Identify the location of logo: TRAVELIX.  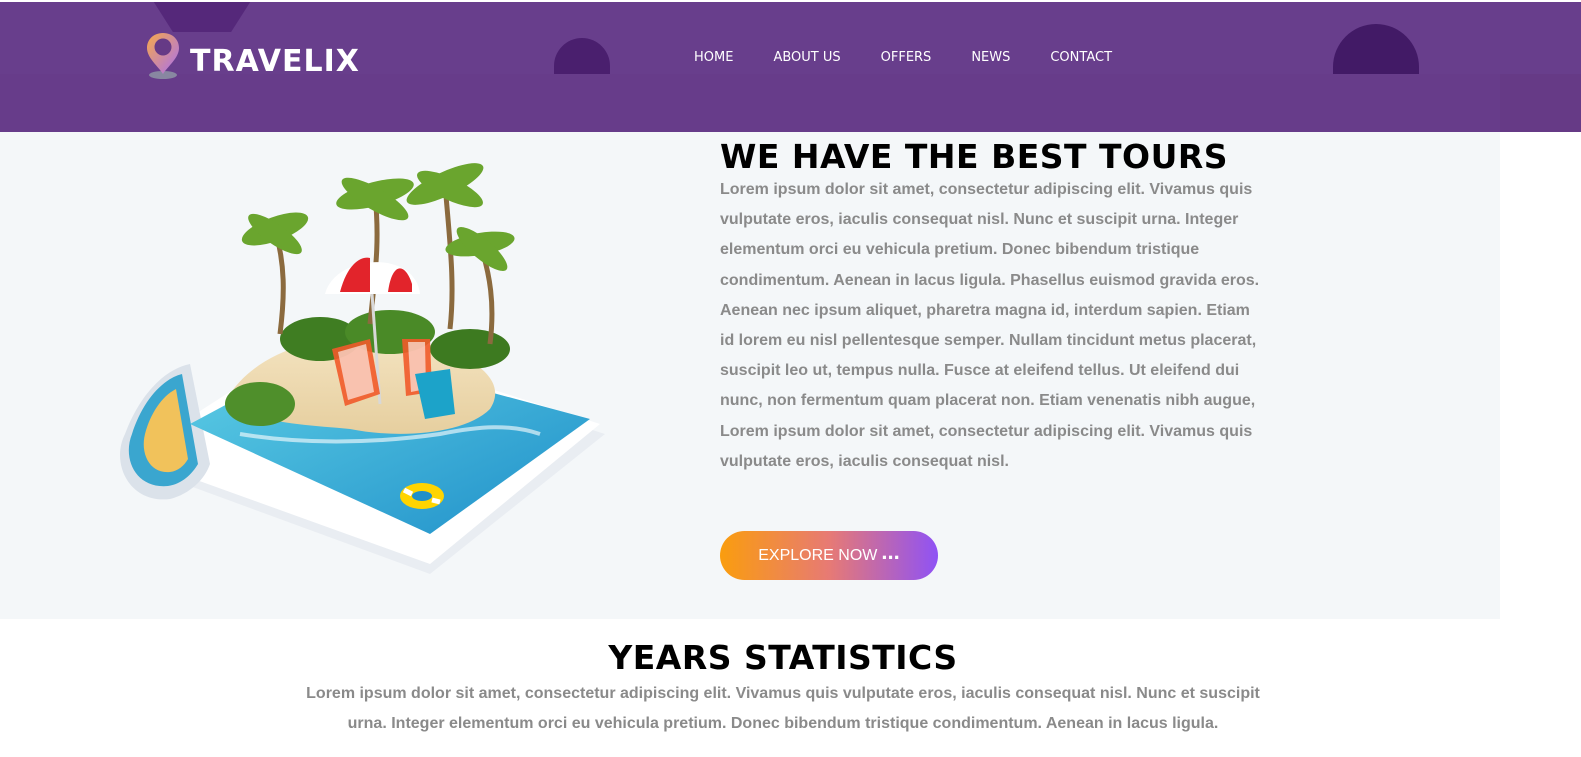
(252, 56).